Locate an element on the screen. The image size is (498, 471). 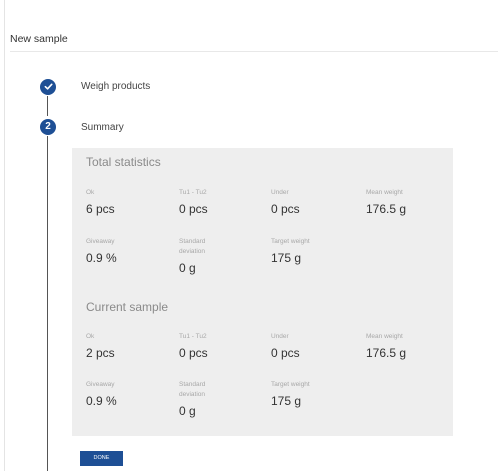
total-mean-weight-stat: Mean weight 176.5 g is located at coordinates (386, 202).